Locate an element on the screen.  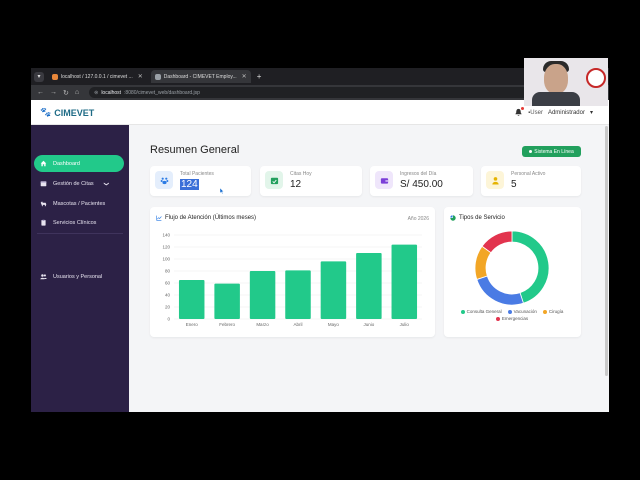
x-tick-label: Enero is located at coordinates (192, 324).